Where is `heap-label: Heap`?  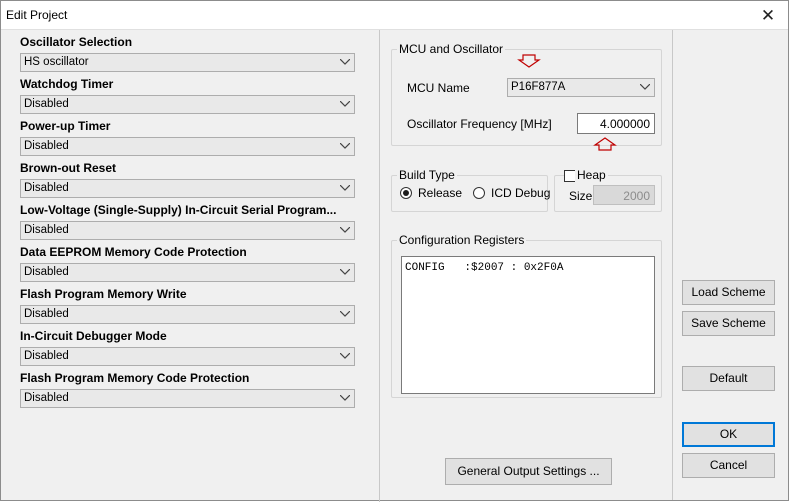 heap-label: Heap is located at coordinates (591, 175).